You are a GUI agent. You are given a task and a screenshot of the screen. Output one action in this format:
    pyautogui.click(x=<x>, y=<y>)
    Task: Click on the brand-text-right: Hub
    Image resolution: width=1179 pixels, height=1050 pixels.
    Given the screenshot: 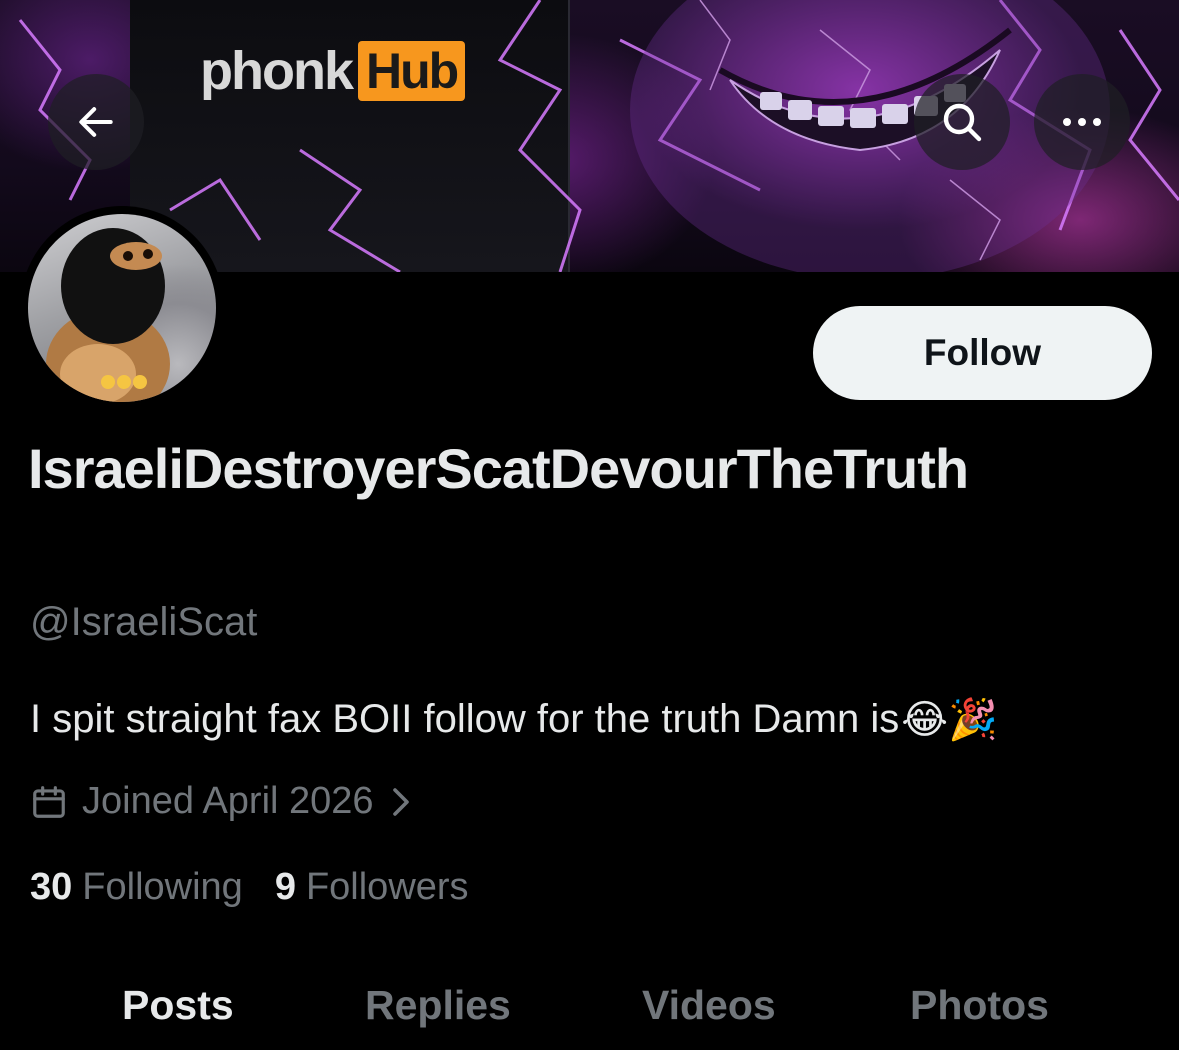 What is the action you would take?
    pyautogui.click(x=411, y=71)
    